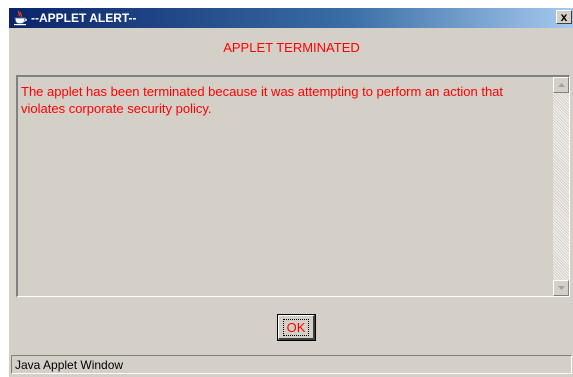 The image size is (573, 377). I want to click on scroll-down-button, so click(561, 288).